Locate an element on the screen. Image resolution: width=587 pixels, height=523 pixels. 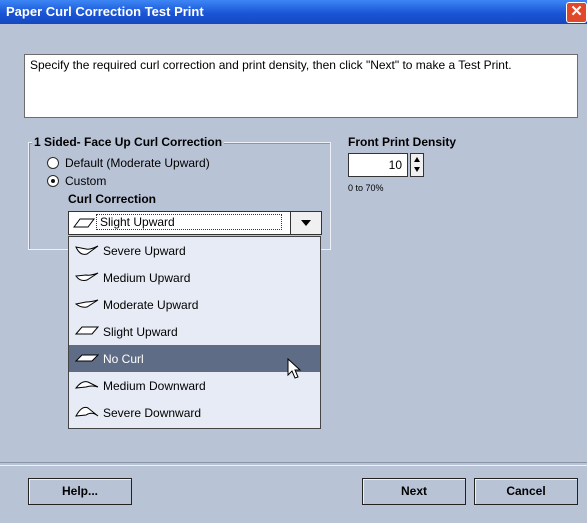
curl-correction-label: Curl Correction is located at coordinates (112, 199).